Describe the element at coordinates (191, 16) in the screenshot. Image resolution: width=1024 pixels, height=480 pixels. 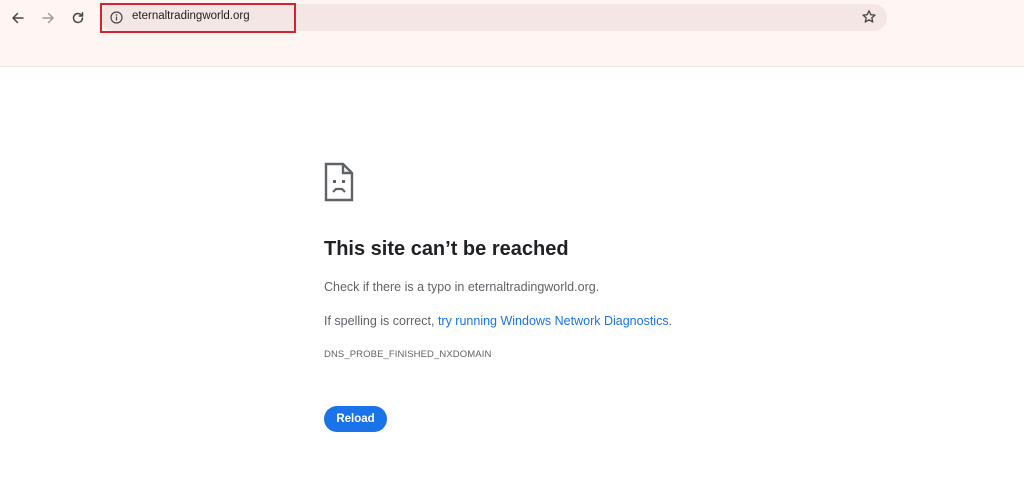
I see `url-text: eternaltradingworld.org` at that location.